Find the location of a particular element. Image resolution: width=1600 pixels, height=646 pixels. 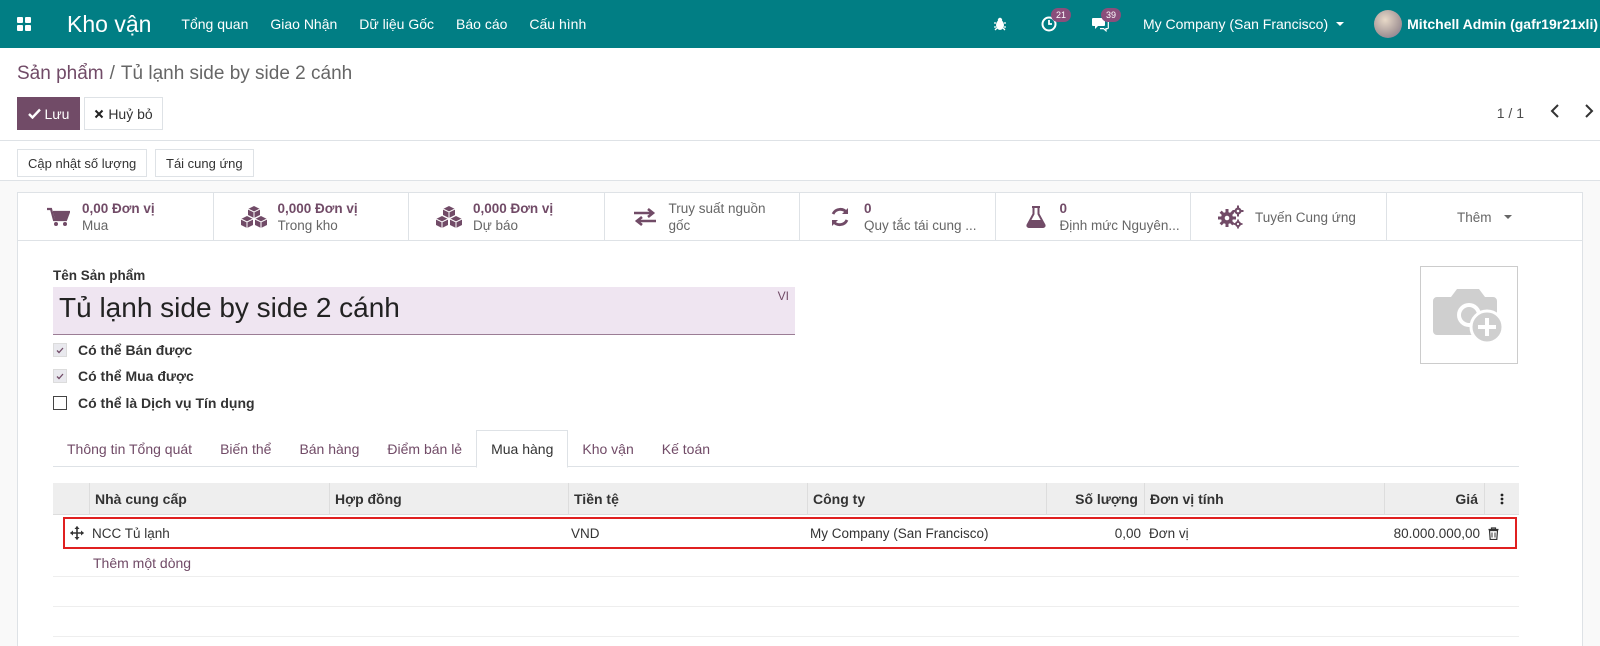

drag-handle-icon is located at coordinates (77, 533).